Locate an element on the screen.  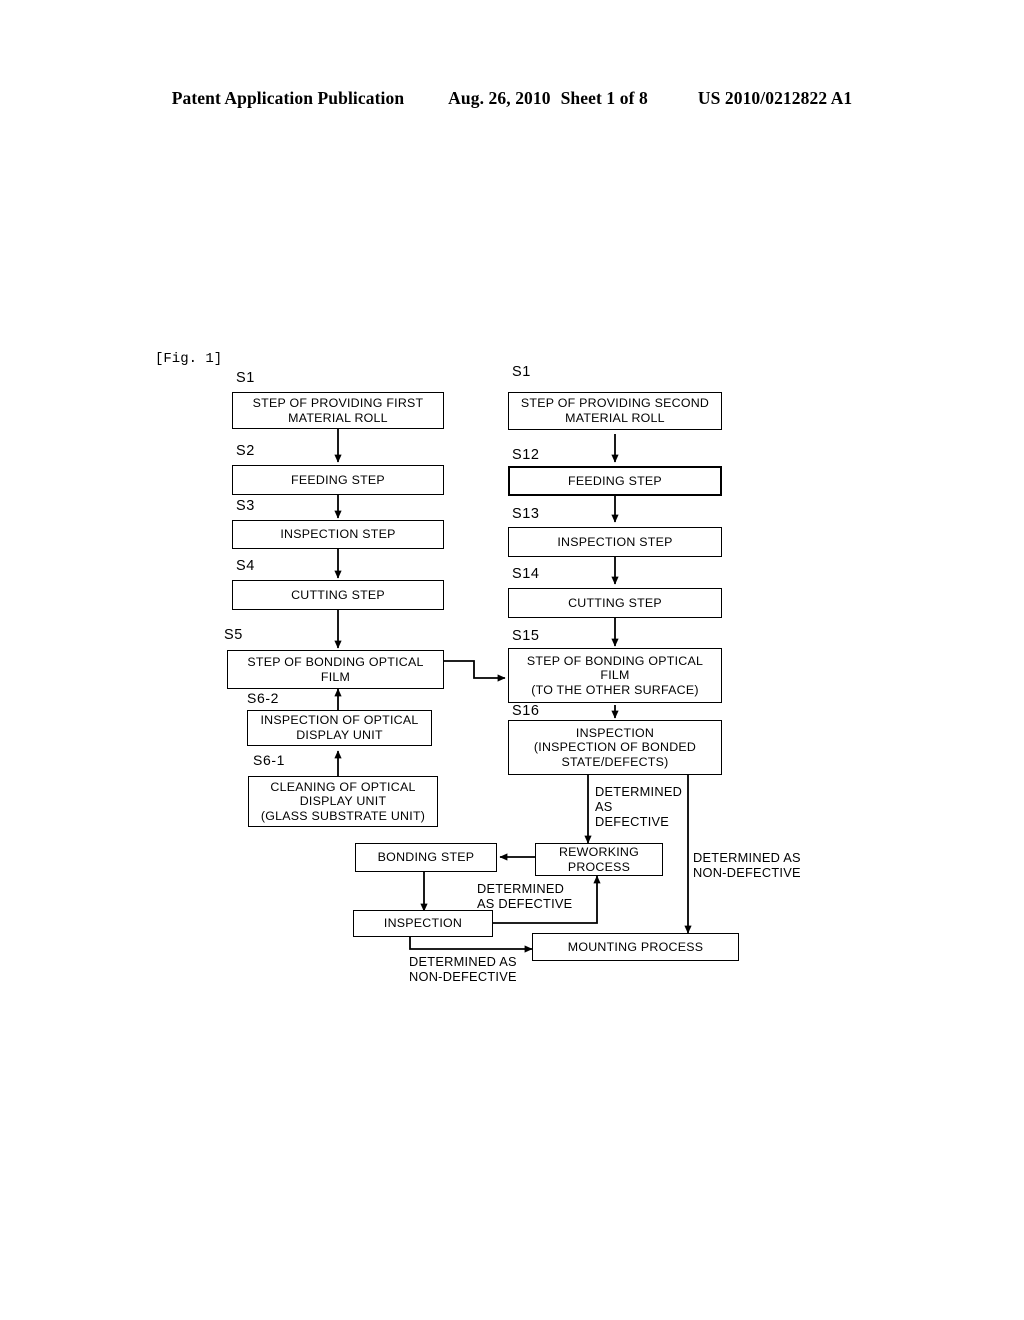
annotation-determined-as-non-defective-s16: DETERMINED AS NON-DEFECTIVE is located at coordinates (747, 865).